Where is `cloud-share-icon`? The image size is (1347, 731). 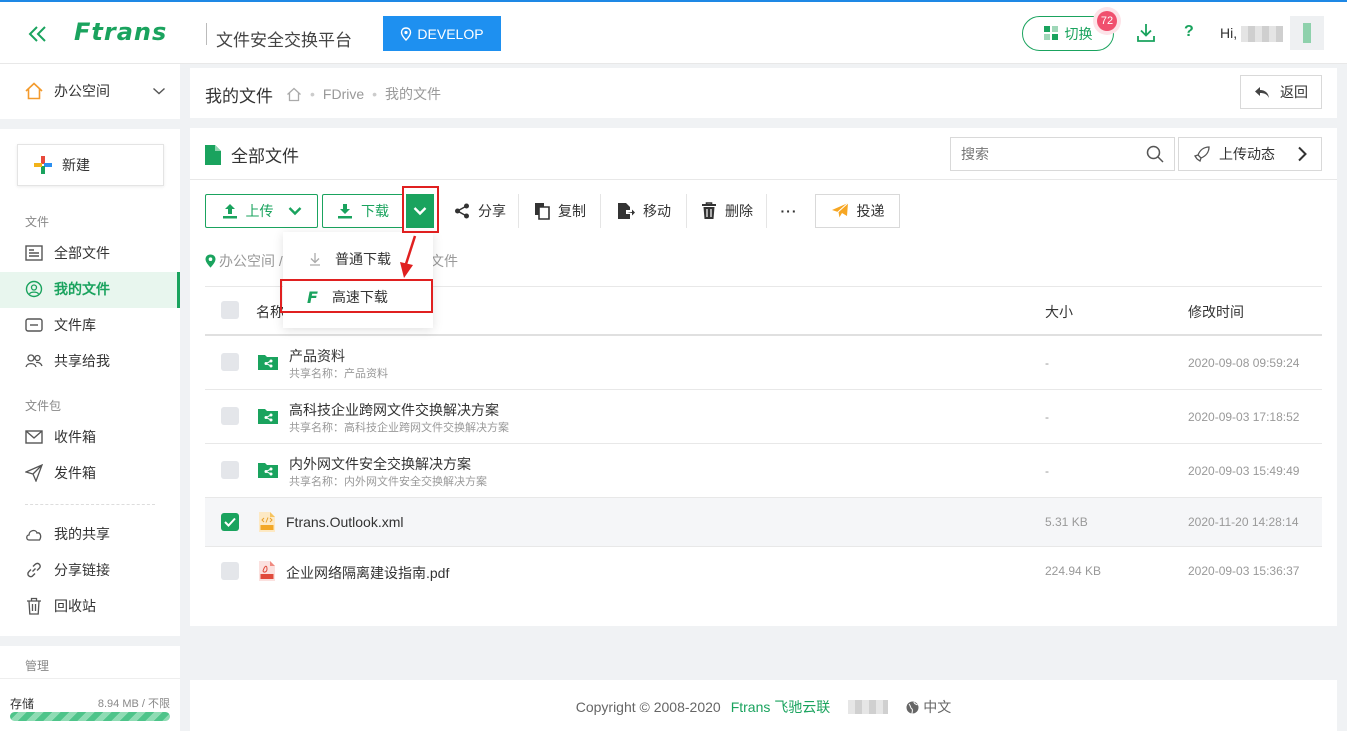 cloud-share-icon is located at coordinates (34, 534).